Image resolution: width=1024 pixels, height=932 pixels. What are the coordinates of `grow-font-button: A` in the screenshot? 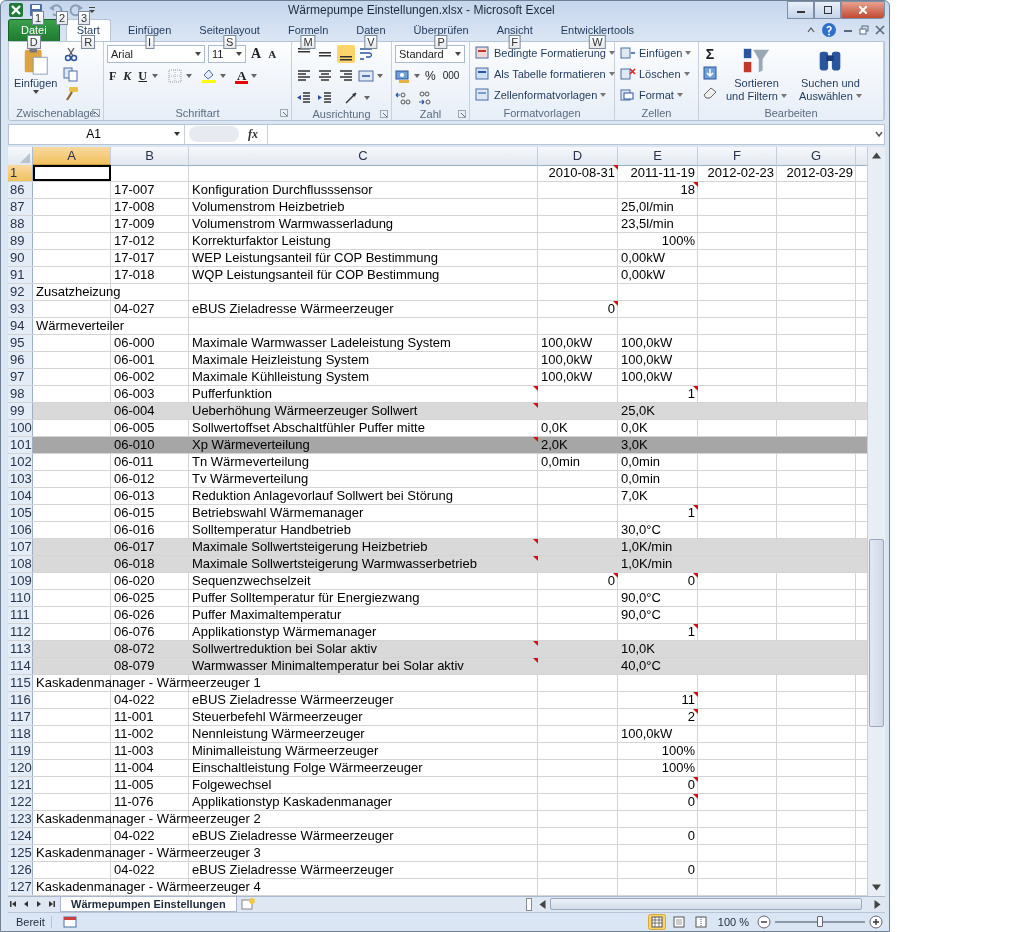 It's located at (256, 53).